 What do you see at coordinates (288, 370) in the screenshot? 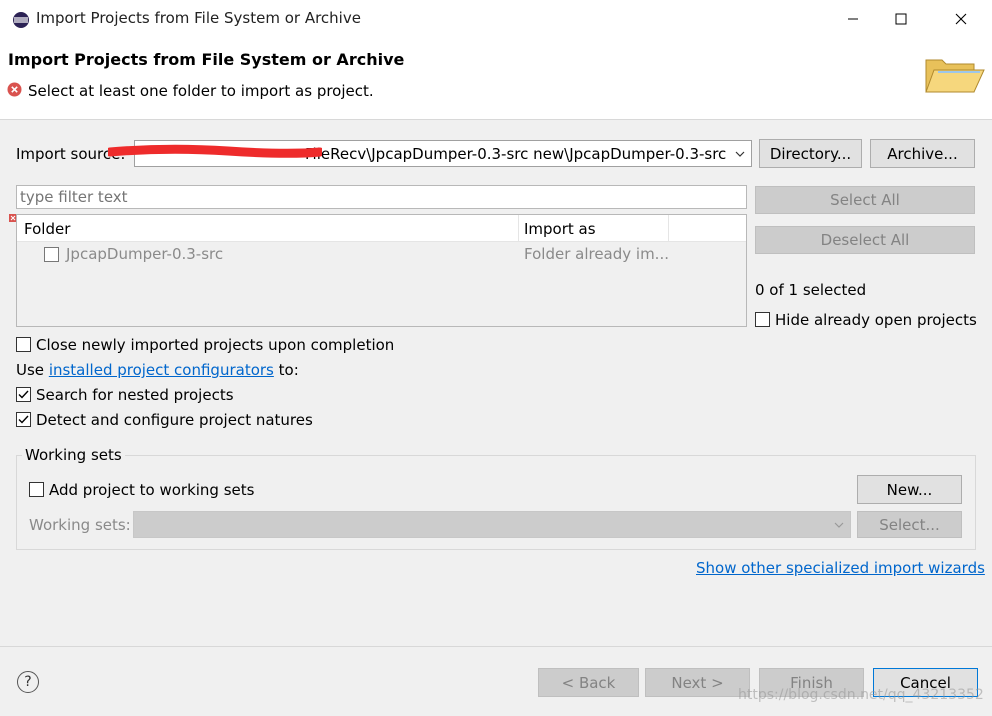
I see `use-suffix: to:` at bounding box center [288, 370].